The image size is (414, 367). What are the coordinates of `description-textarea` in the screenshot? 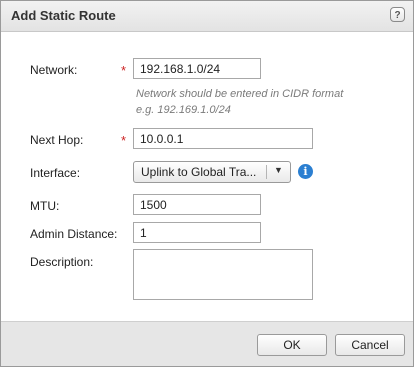 It's located at (223, 274).